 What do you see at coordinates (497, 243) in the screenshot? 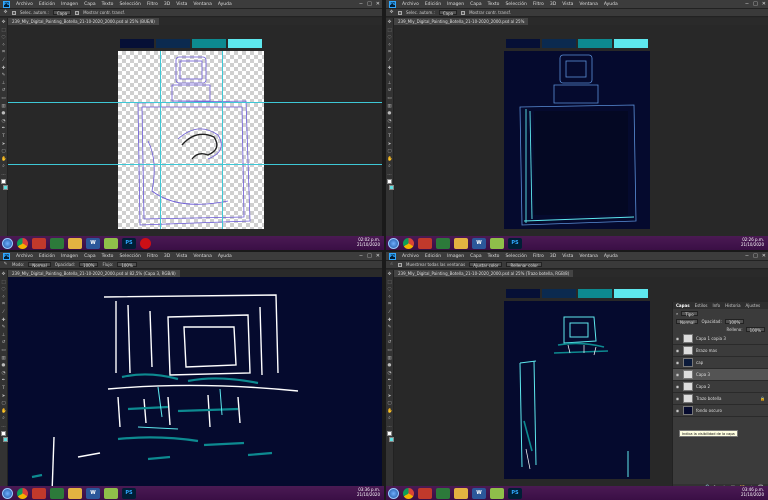
I see `image-viewer-icon` at bounding box center [497, 243].